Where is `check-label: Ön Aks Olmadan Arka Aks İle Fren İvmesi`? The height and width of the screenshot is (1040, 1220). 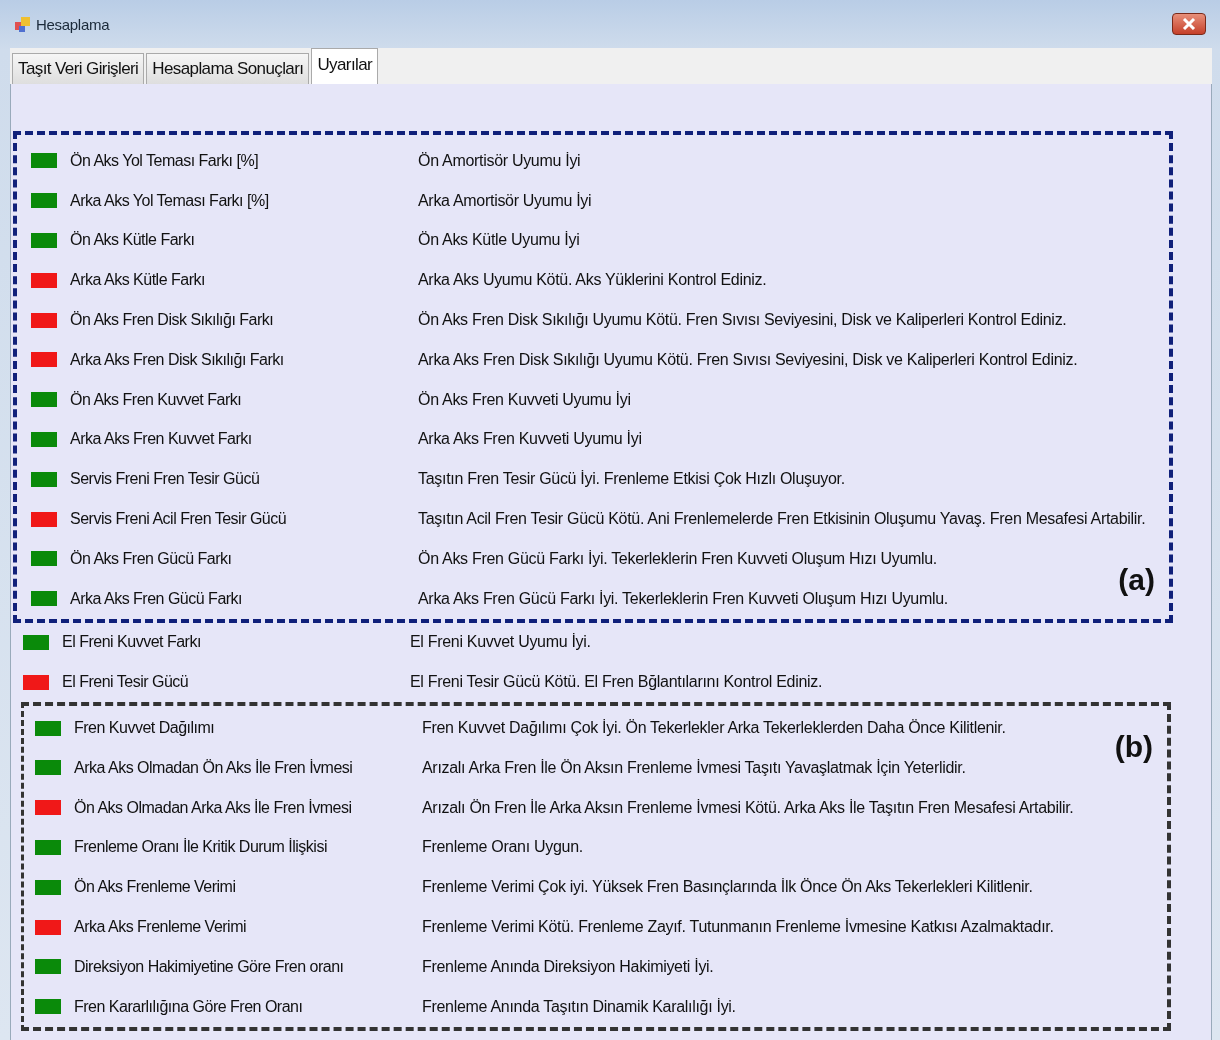
check-label: Ön Aks Olmadan Arka Aks İle Fren İvmesi is located at coordinates (213, 807).